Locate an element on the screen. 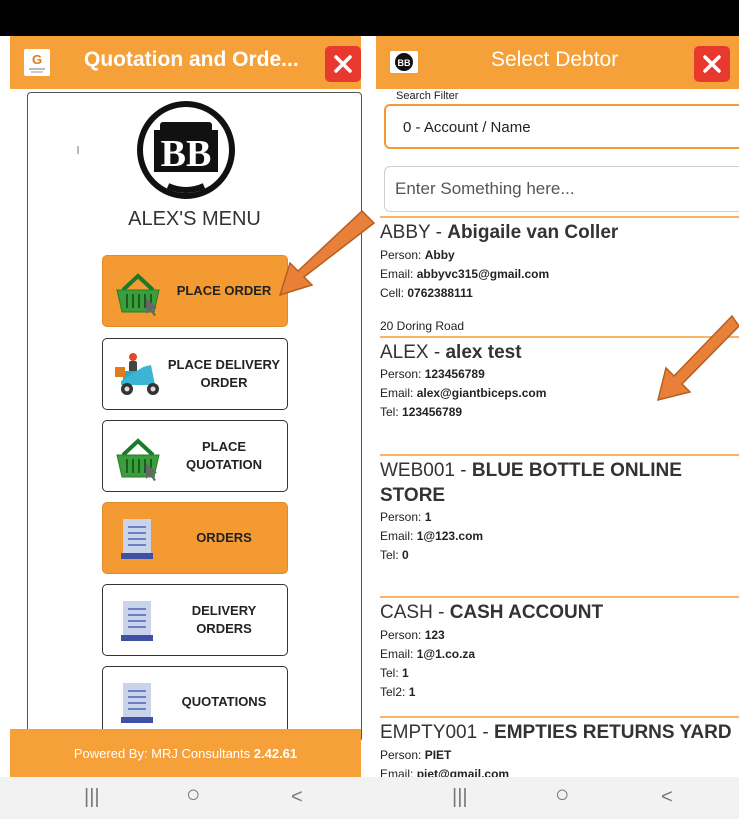  debtor-name: Abigaile van Coller is located at coordinates (533, 232).